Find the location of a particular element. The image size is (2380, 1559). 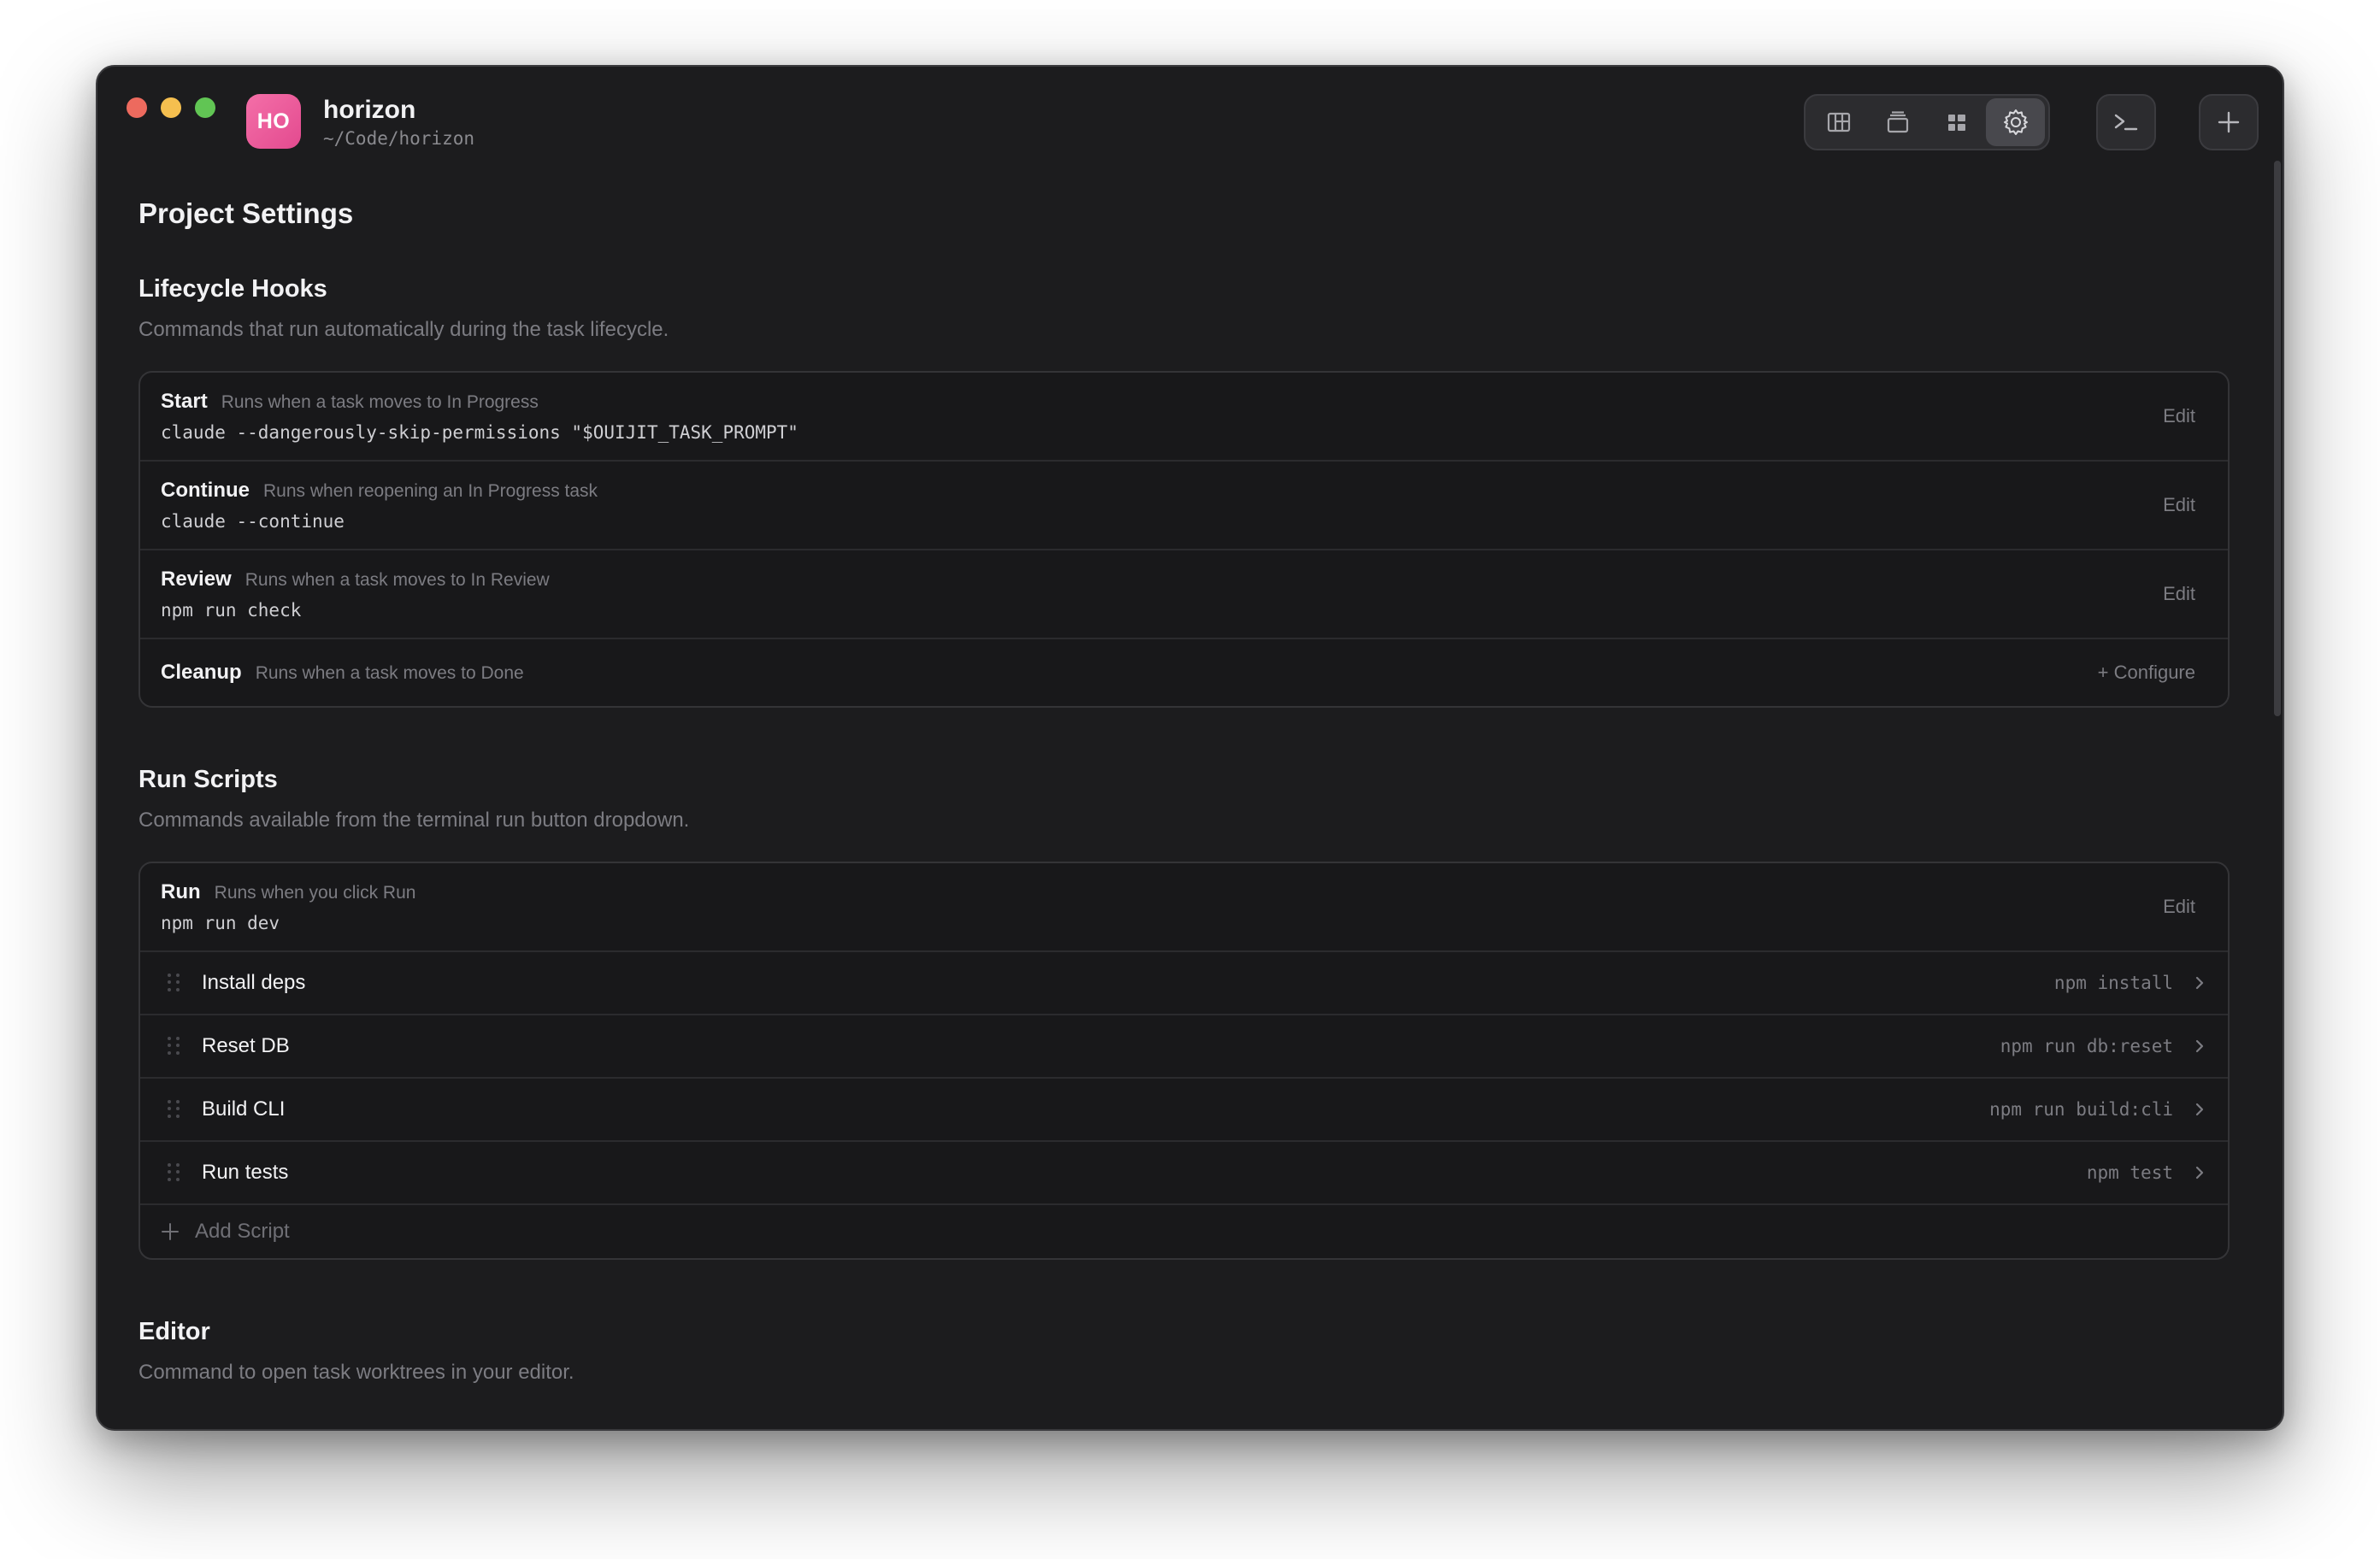

run-command: npm run dev is located at coordinates (221, 923).